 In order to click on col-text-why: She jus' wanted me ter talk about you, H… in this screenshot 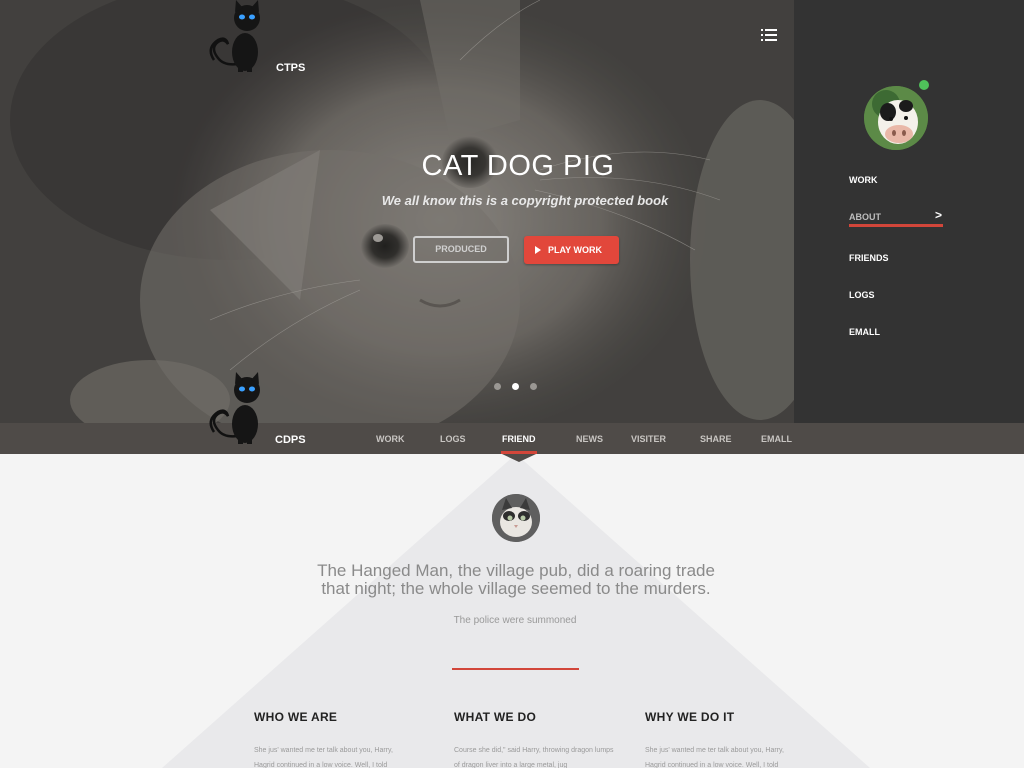, I will do `click(714, 757)`.